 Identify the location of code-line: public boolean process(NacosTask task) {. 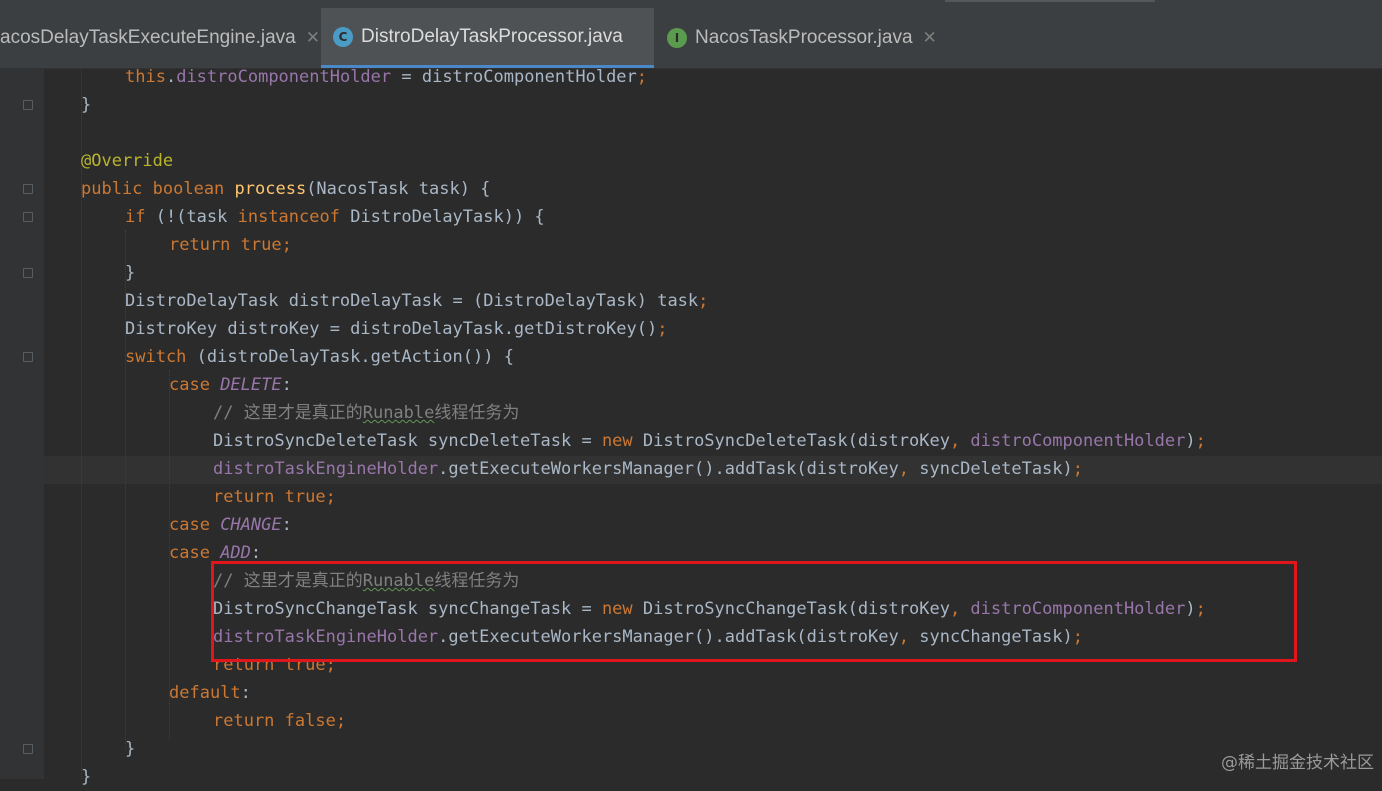
(285, 189).